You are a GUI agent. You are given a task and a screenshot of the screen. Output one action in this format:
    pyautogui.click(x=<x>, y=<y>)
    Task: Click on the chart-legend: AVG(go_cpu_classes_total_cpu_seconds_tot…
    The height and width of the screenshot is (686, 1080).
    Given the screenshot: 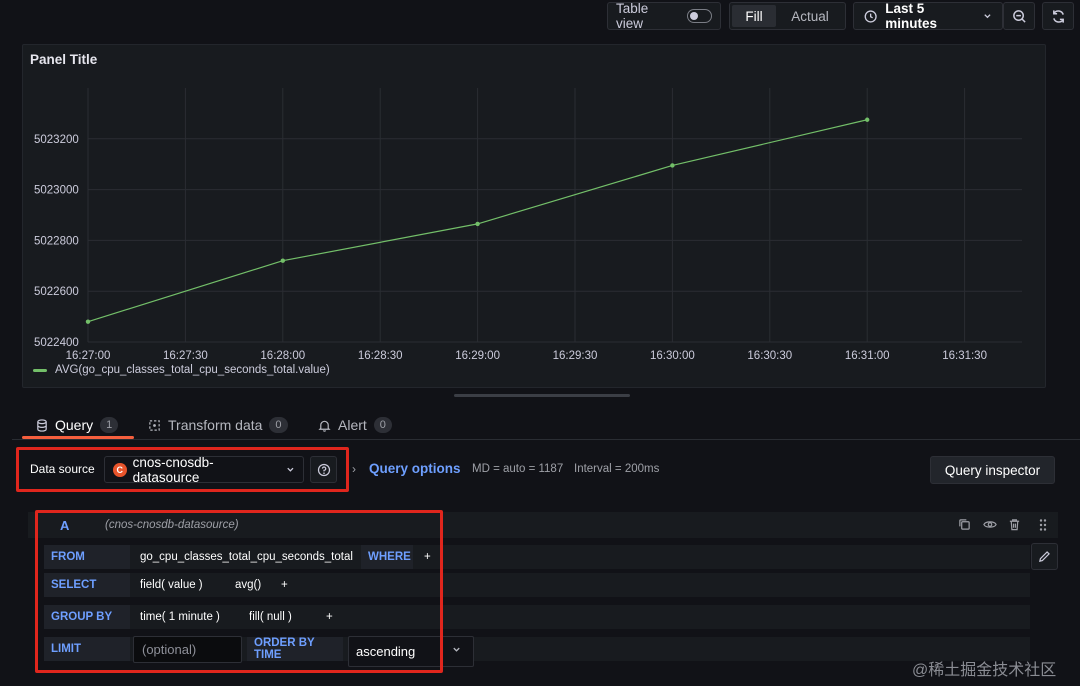 What is the action you would take?
    pyautogui.click(x=181, y=370)
    